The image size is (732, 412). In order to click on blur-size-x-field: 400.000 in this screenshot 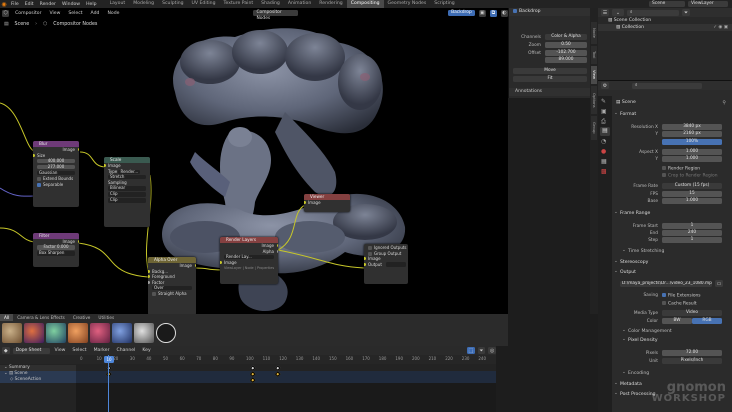, I will do `click(56, 160)`.